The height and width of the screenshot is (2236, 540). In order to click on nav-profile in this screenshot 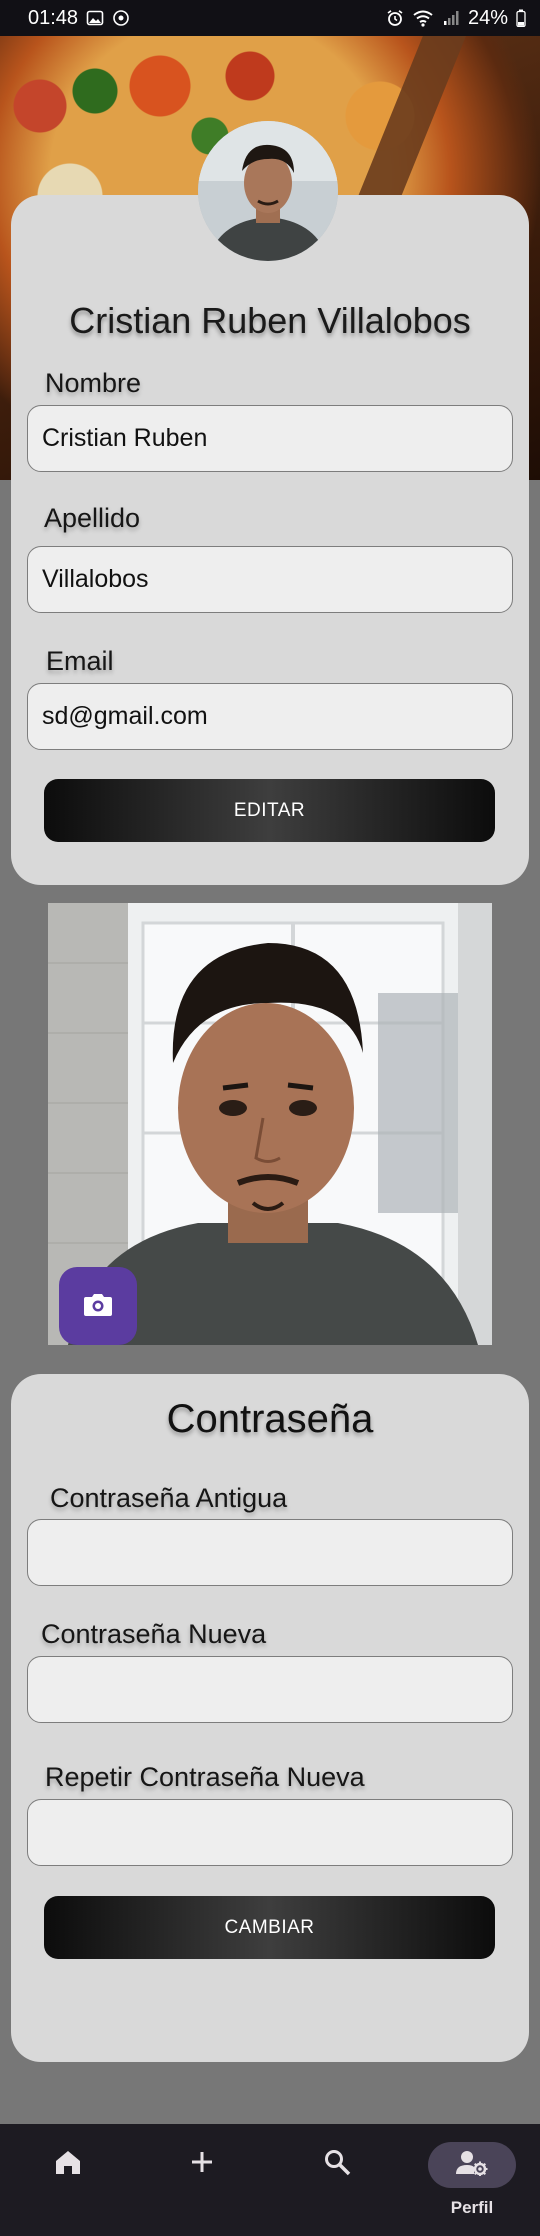, I will do `click(472, 2165)`.